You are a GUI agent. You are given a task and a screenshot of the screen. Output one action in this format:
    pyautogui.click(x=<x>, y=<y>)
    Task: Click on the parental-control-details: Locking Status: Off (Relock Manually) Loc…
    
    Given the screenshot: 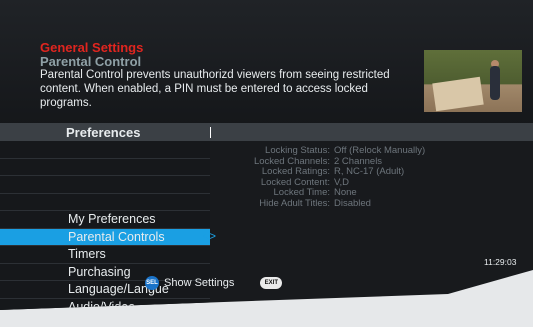 What is the action you would take?
    pyautogui.click(x=334, y=177)
    